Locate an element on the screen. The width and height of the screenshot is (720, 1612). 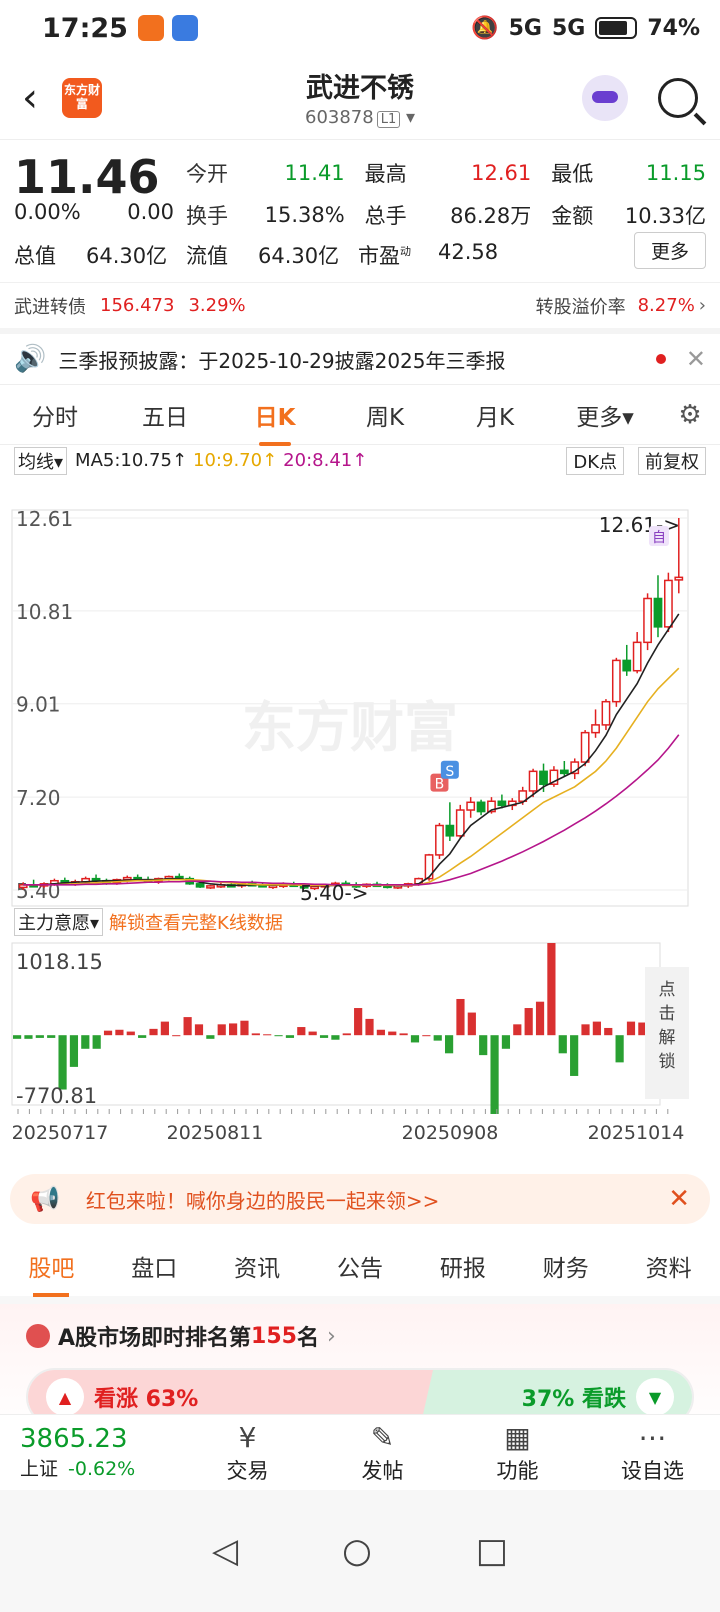
recents-nav-icon: □ is located at coordinates (492, 1551).